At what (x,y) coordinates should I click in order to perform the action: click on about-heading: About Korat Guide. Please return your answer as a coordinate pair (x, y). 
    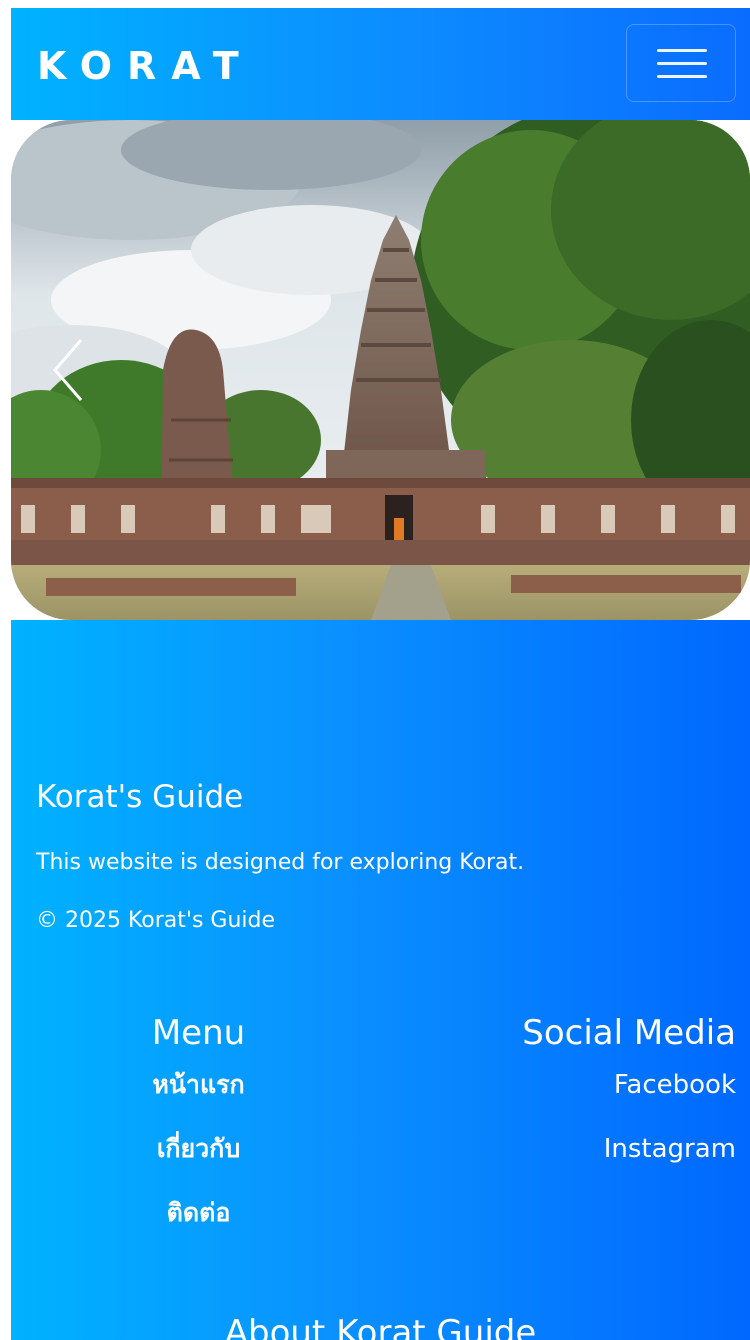
    Looking at the image, I should click on (380, 1326).